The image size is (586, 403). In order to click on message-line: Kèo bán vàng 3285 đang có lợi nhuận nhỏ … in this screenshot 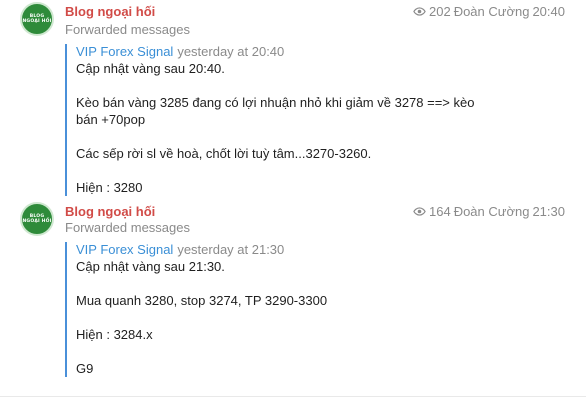, I will do `click(275, 102)`.